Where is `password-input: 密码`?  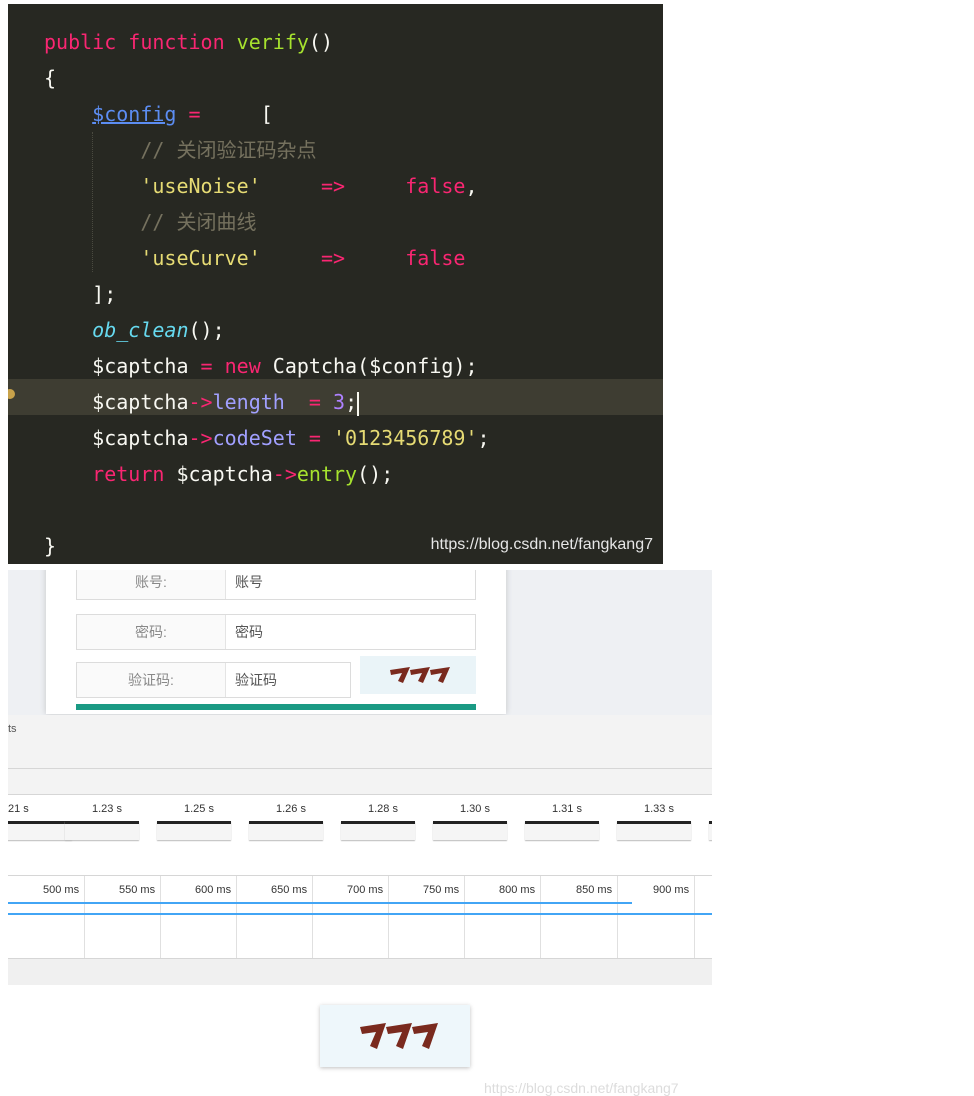 password-input: 密码 is located at coordinates (249, 632).